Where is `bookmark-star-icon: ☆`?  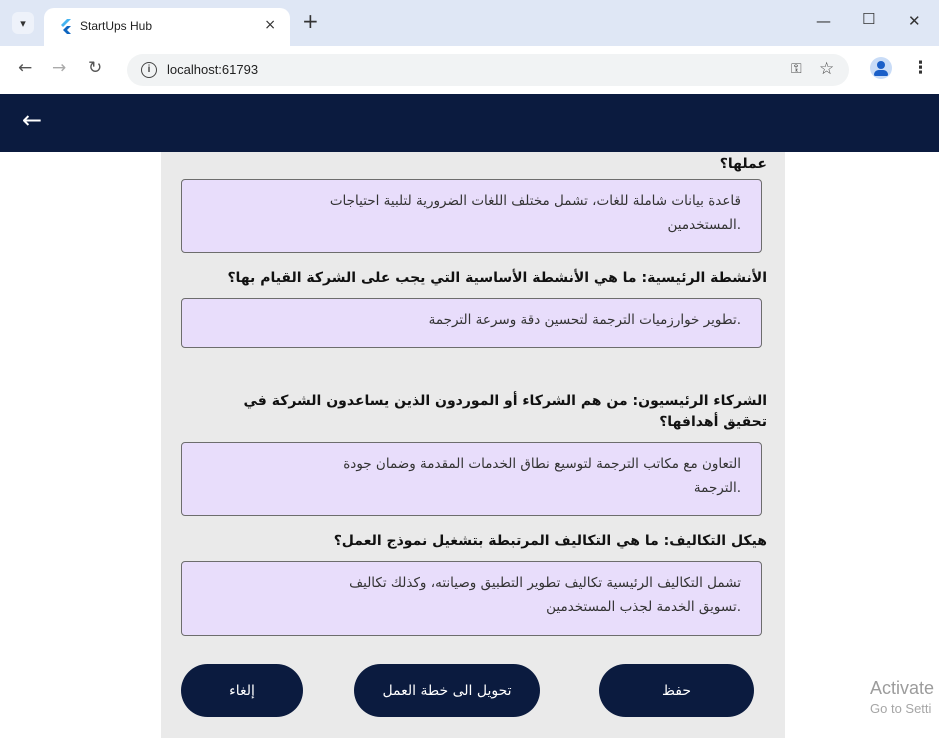
bookmark-star-icon: ☆ is located at coordinates (826, 69).